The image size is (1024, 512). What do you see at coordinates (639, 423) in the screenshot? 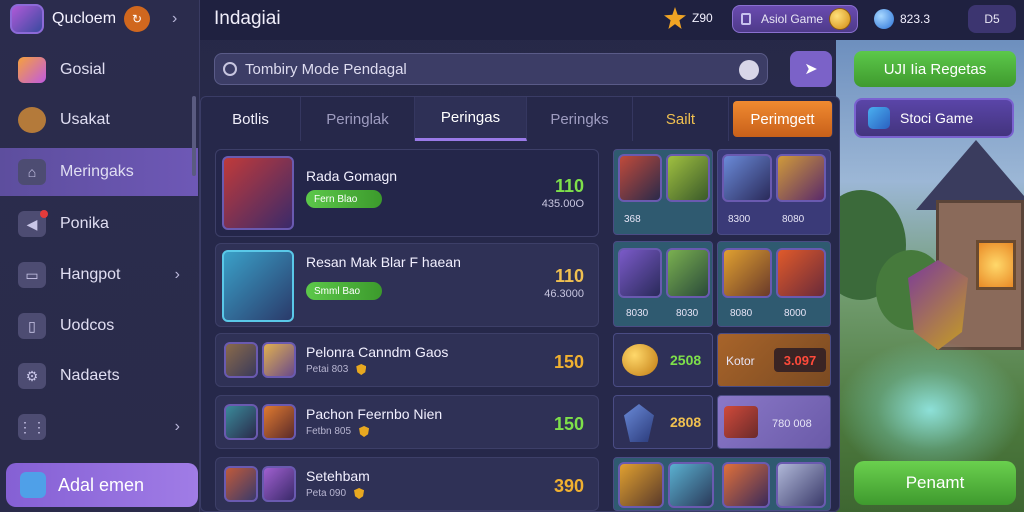
I see `crystal-icon` at bounding box center [639, 423].